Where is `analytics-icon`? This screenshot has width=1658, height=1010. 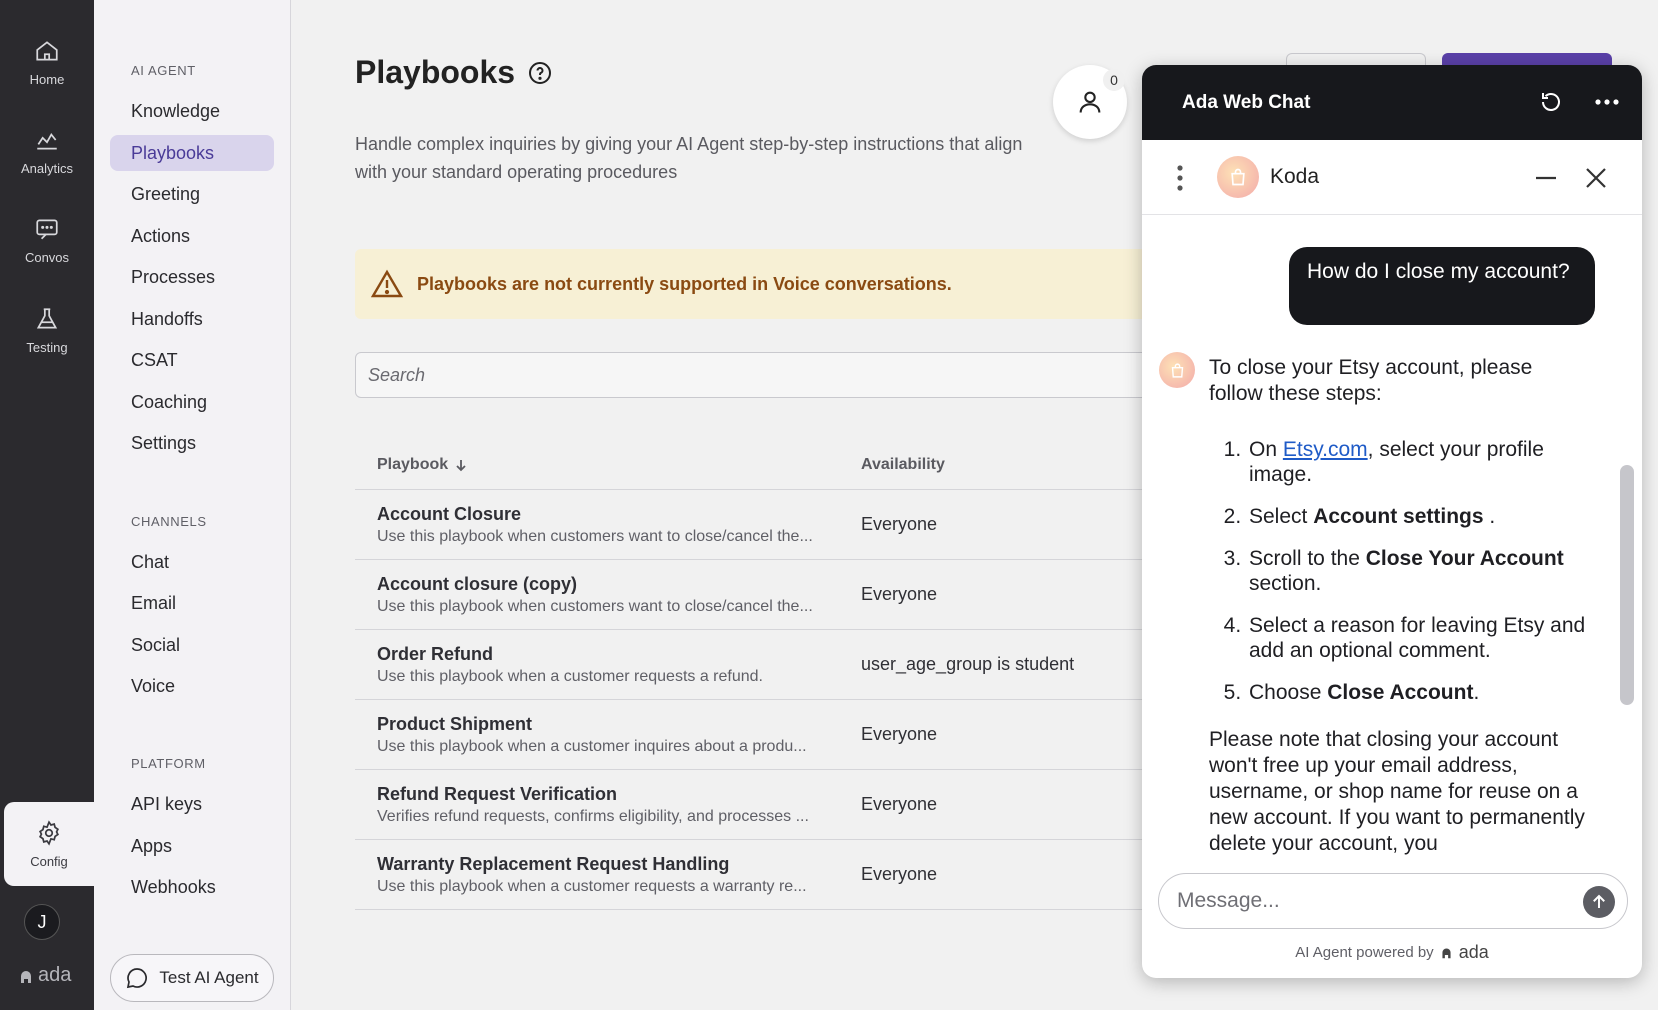 analytics-icon is located at coordinates (47, 141).